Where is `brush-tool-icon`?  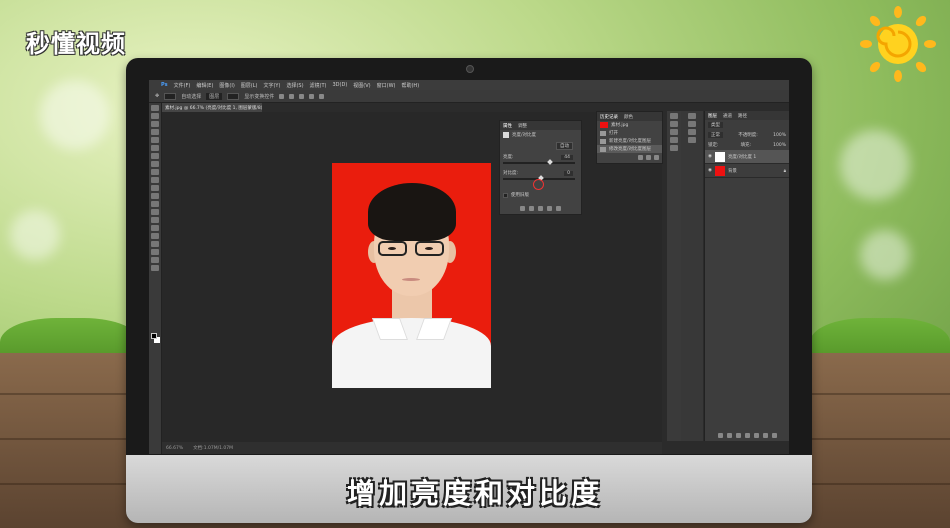 brush-tool-icon is located at coordinates (155, 164).